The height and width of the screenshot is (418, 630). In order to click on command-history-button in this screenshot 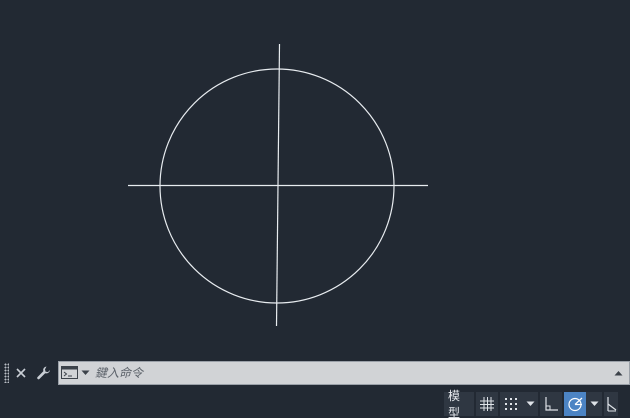, I will do `click(618, 373)`.